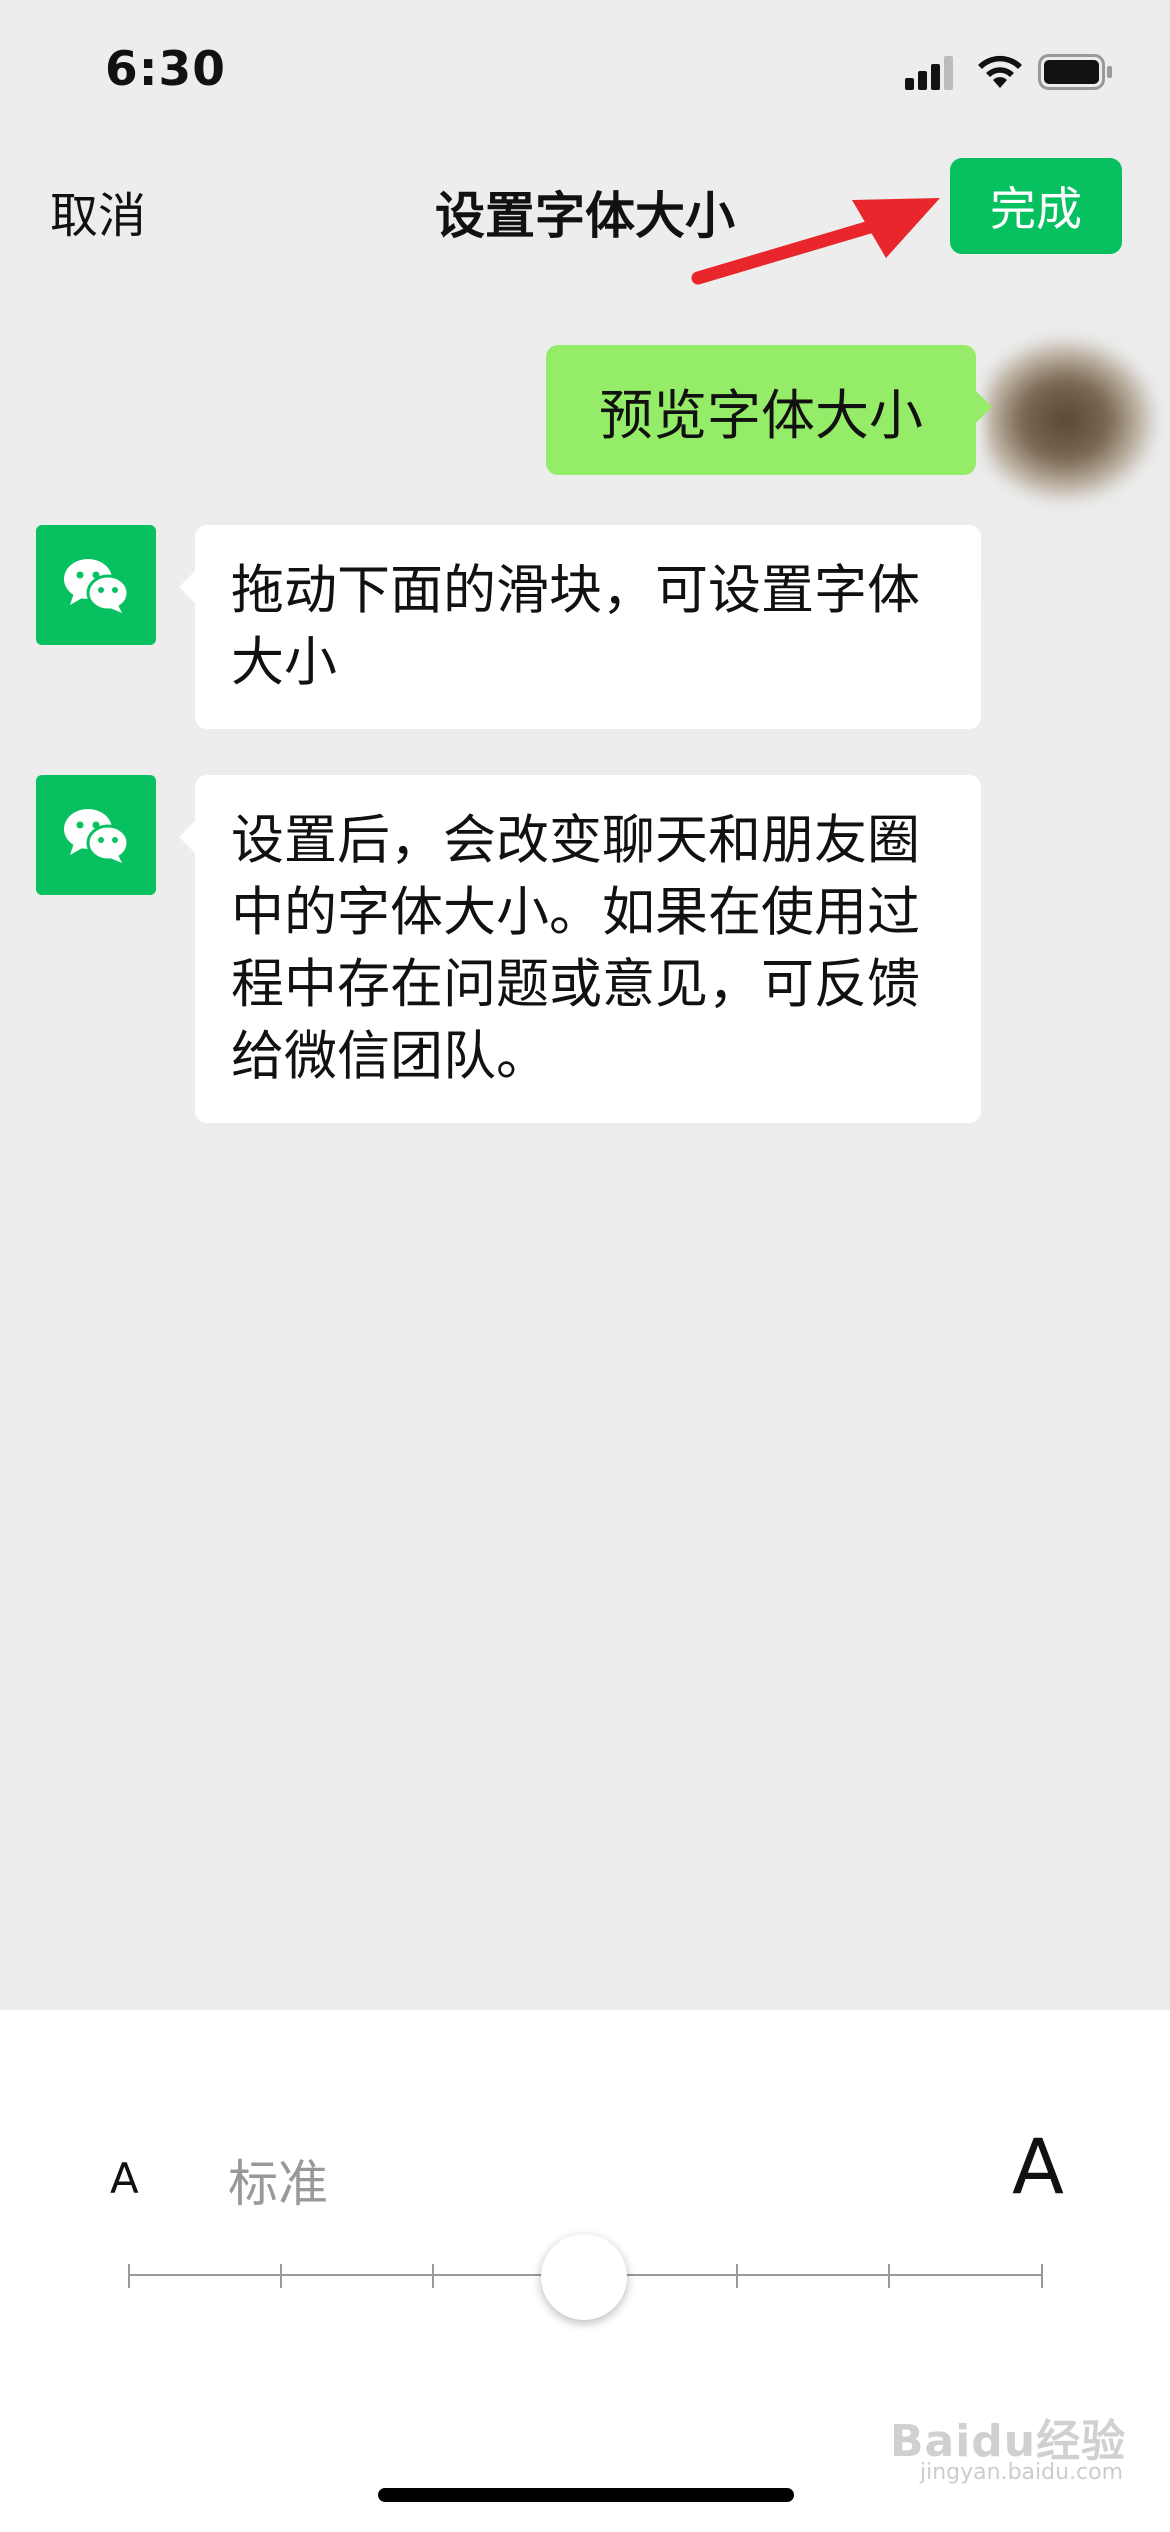 This screenshot has width=1170, height=2532. What do you see at coordinates (584, 2277) in the screenshot?
I see `font-size-slider-thumb` at bounding box center [584, 2277].